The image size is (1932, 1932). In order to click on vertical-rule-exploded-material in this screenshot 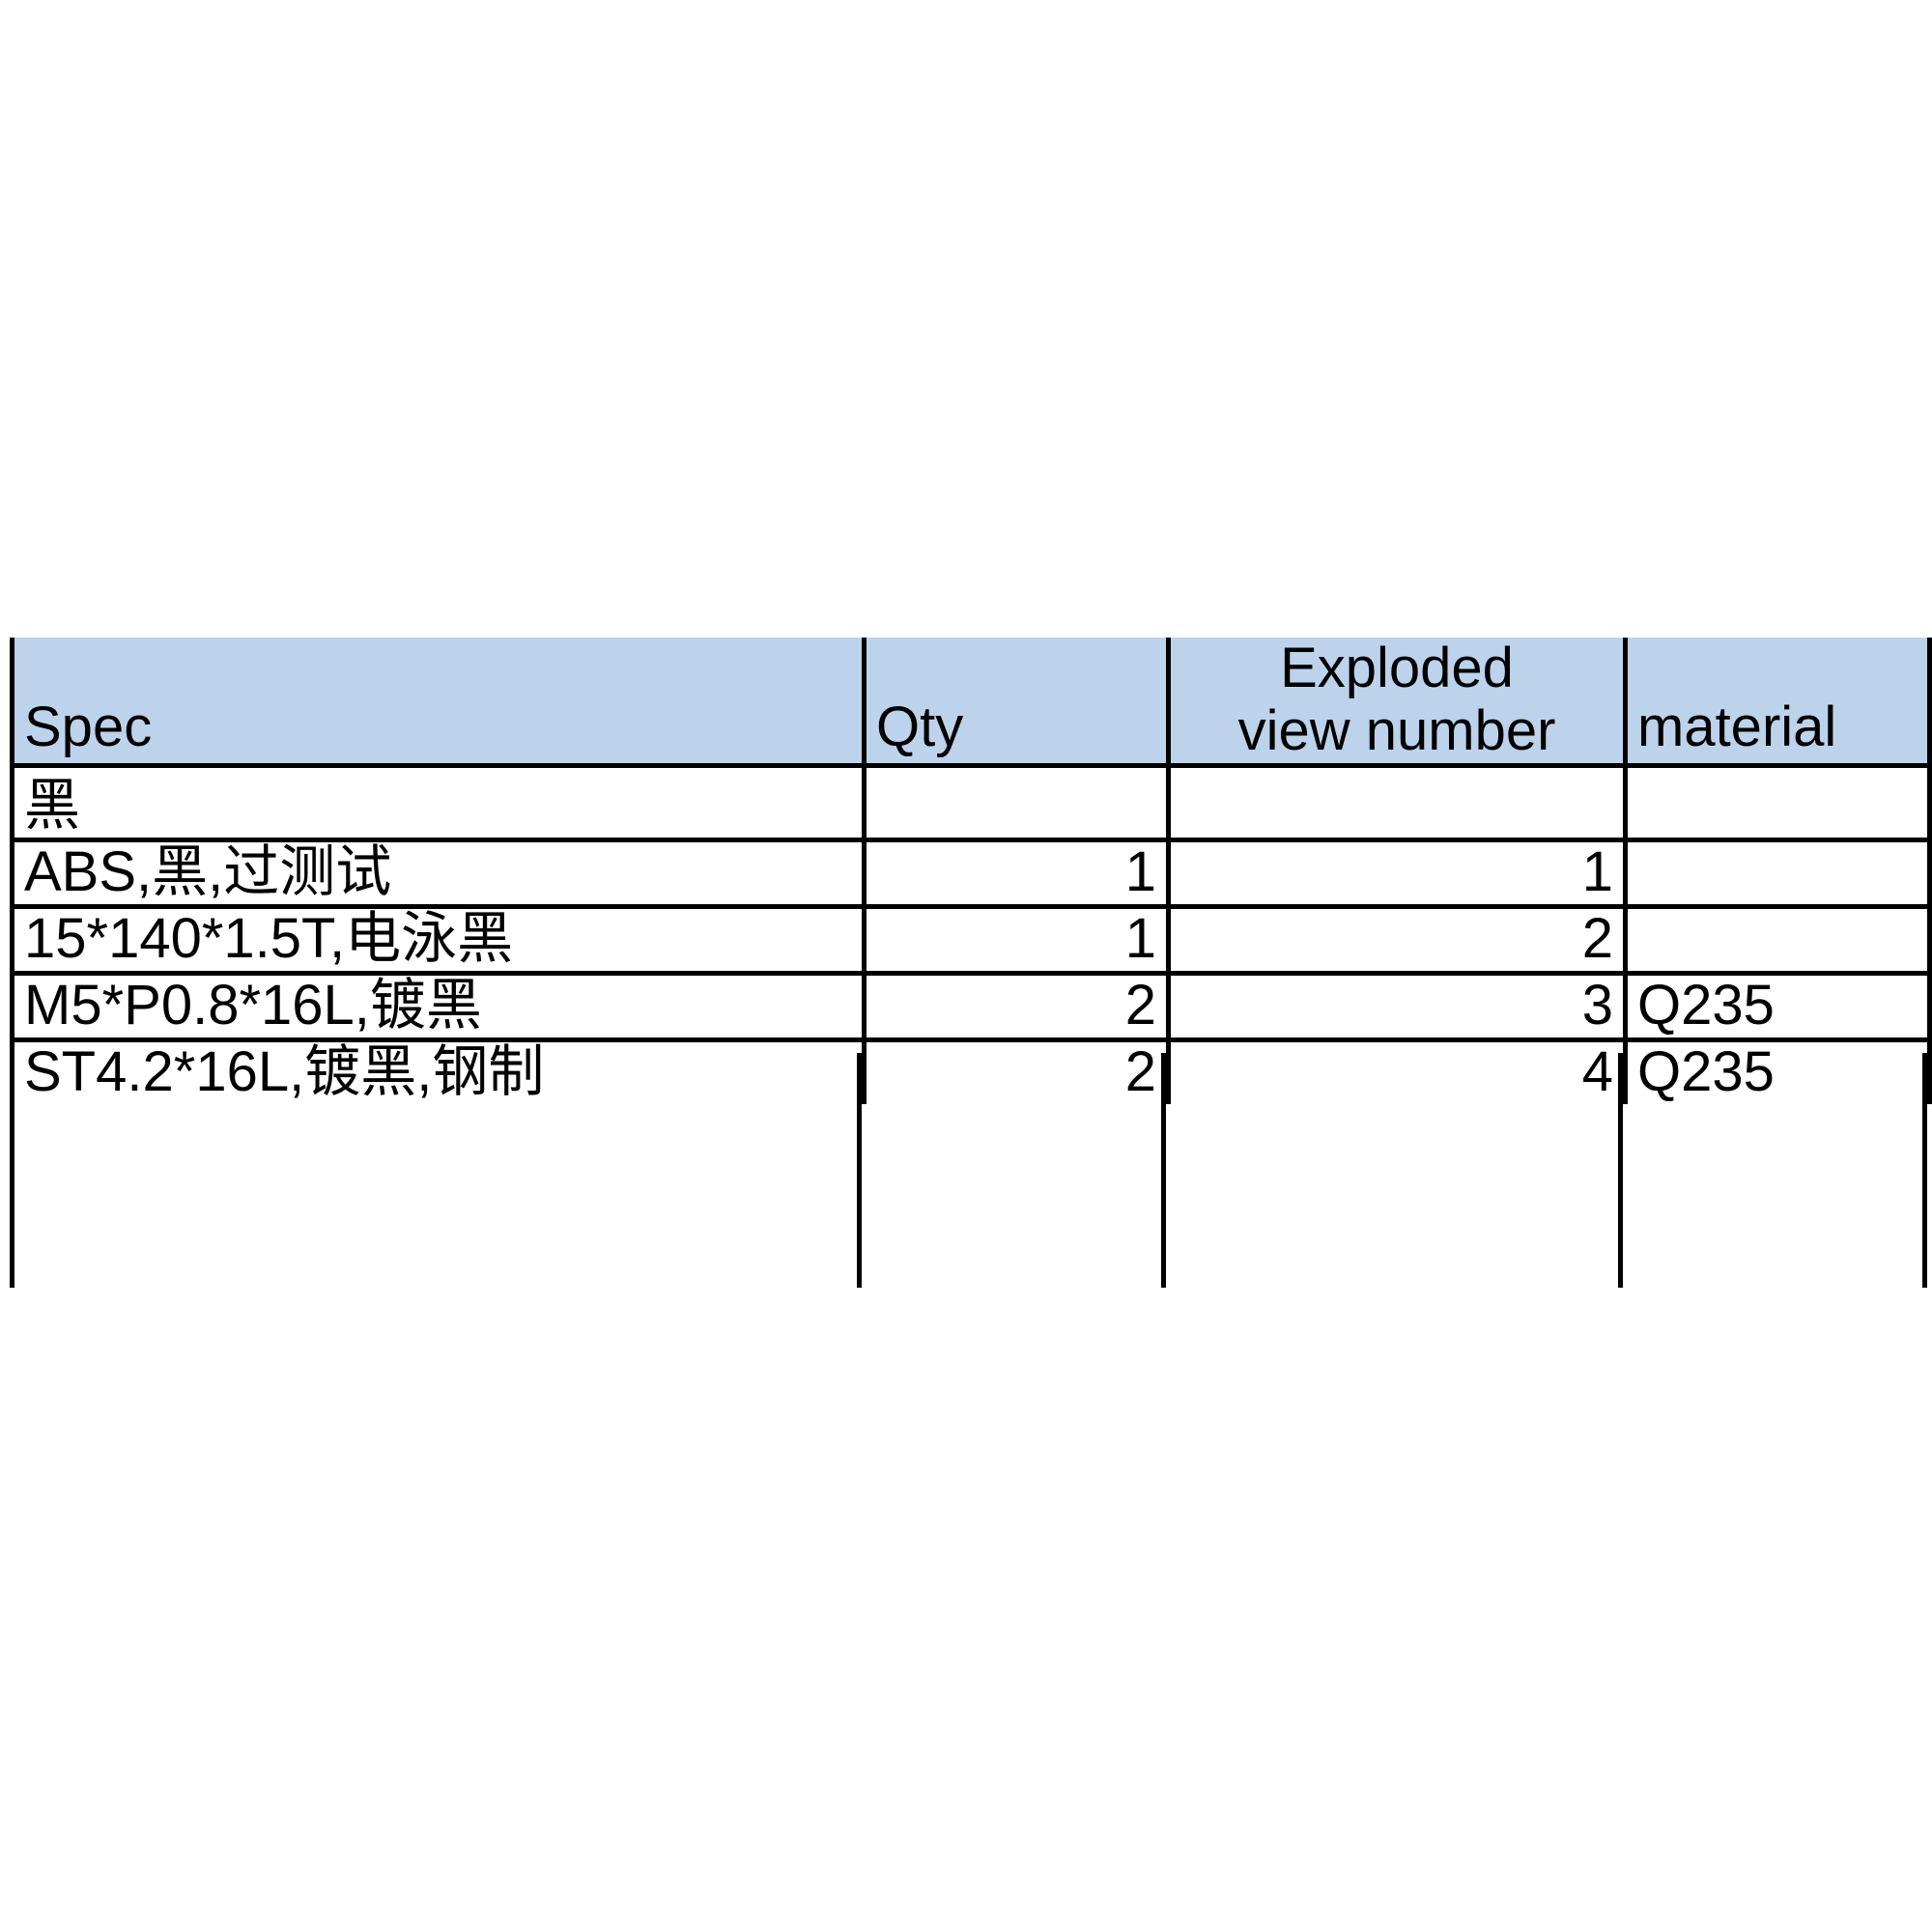, I will do `click(1620, 1170)`.